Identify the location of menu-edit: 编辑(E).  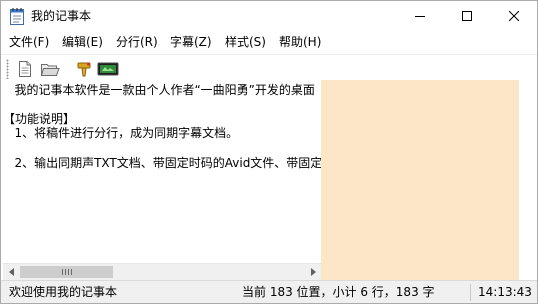
(82, 42).